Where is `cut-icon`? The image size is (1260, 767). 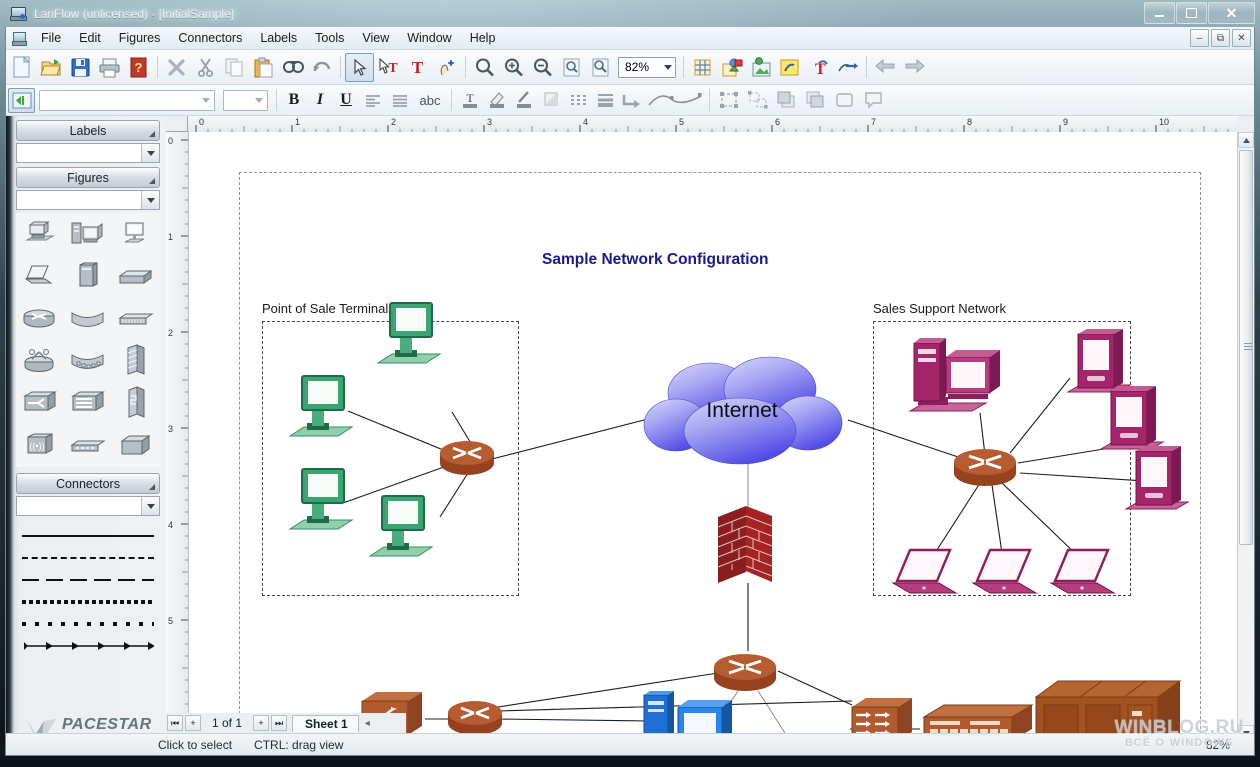
cut-icon is located at coordinates (205, 67).